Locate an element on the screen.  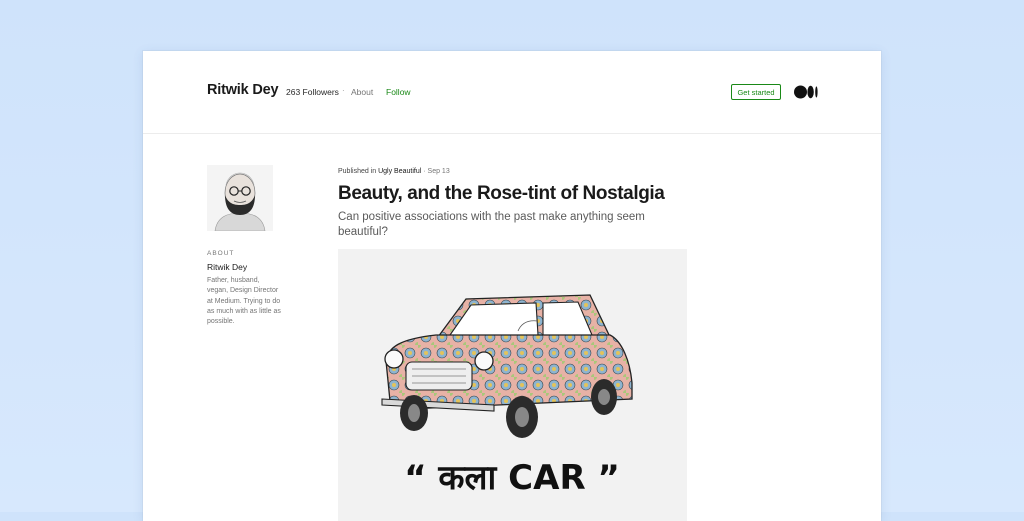
publish-date: · Sep 13 is located at coordinates (436, 171).